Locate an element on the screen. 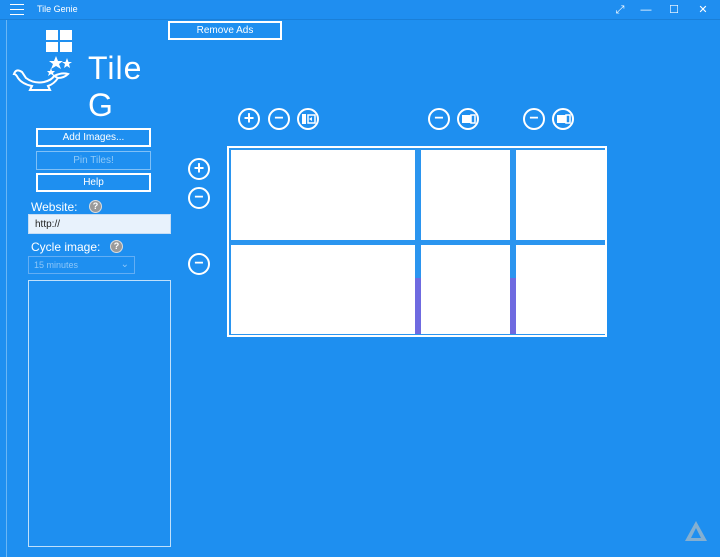  title-bar: Tile Genie ⤢ — ☐ ✕ is located at coordinates (360, 10).